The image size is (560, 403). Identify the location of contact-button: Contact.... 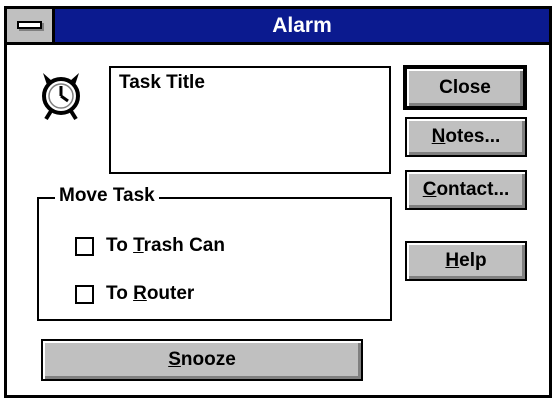
(466, 190).